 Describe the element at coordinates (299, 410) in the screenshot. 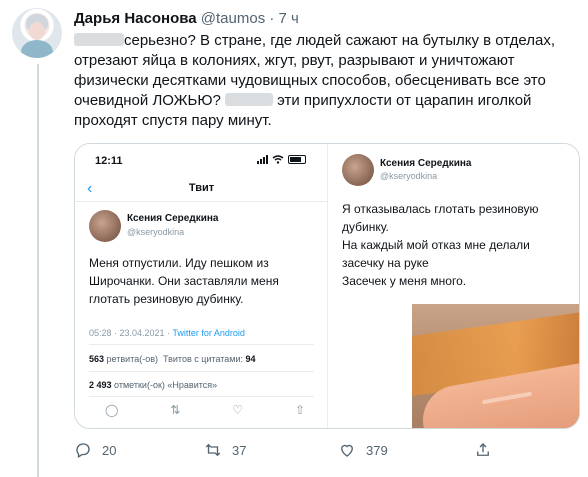

I see `share-icon: ⇧` at that location.